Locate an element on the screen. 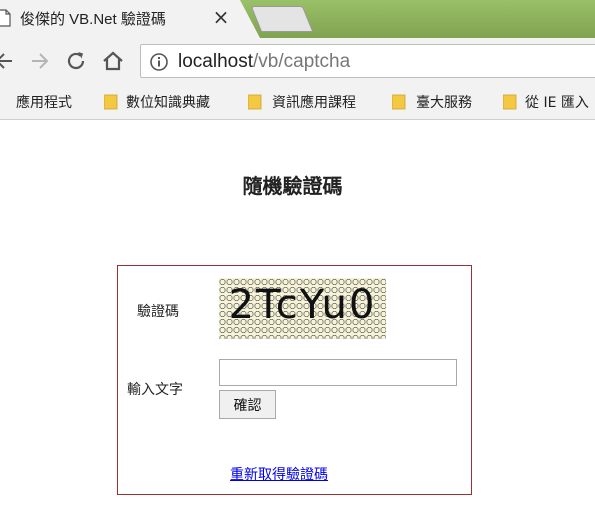  back-arrow-icon is located at coordinates (8, 61).